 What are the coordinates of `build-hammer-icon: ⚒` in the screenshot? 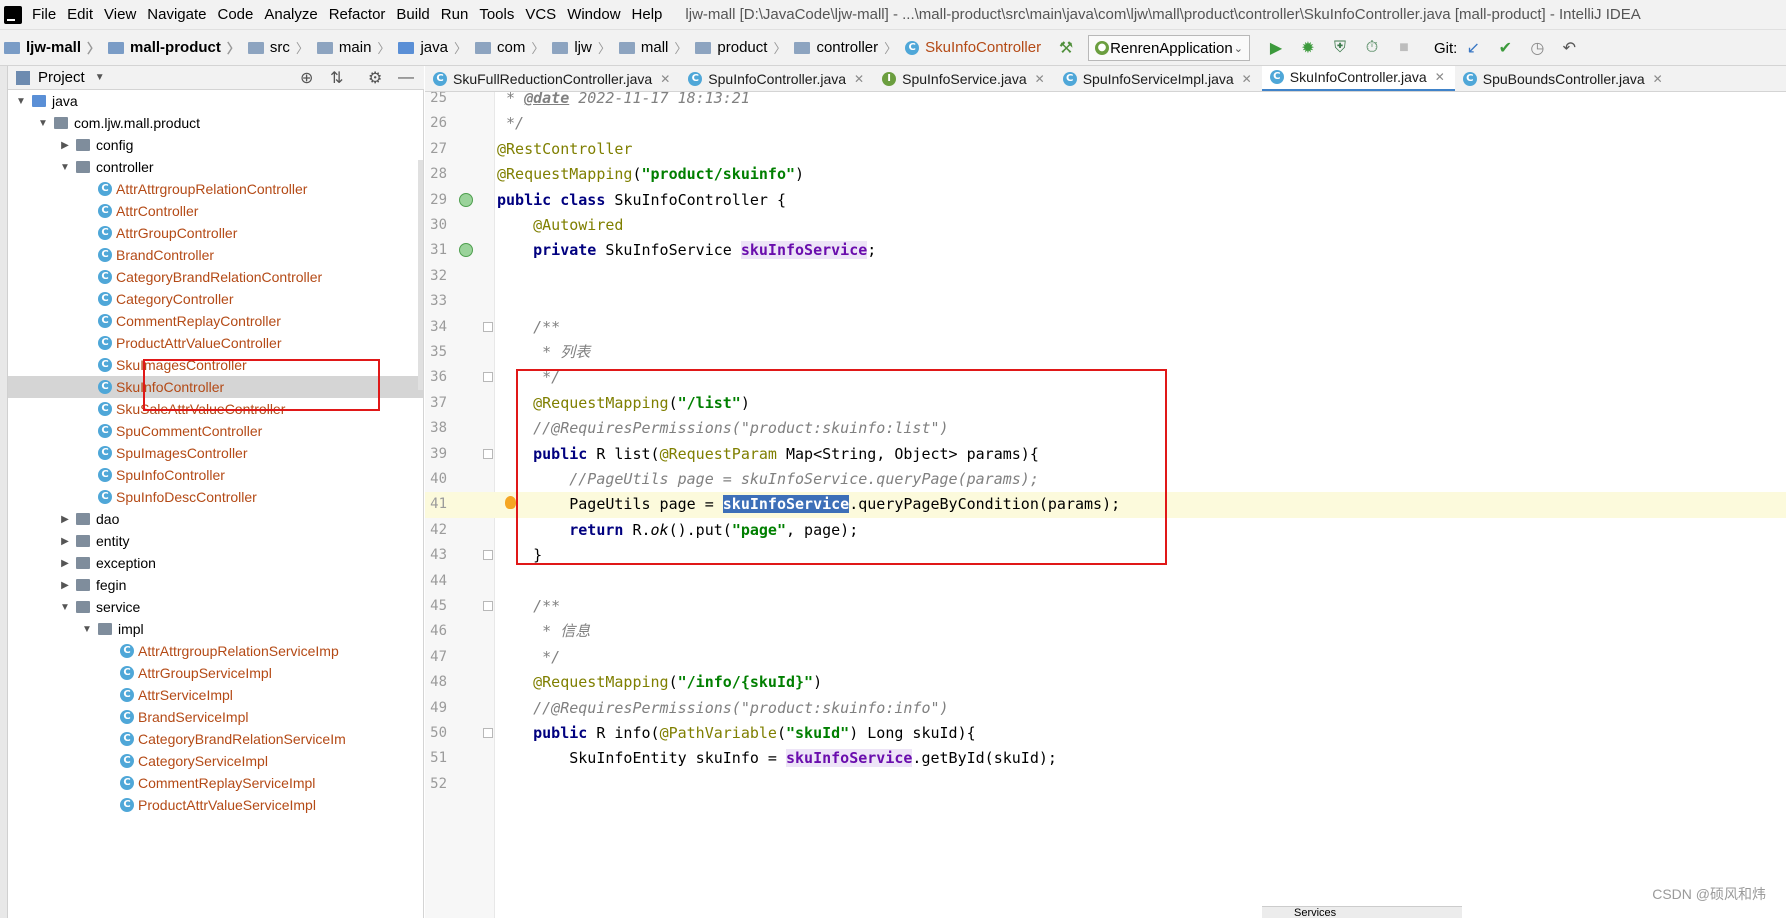 It's located at (1066, 48).